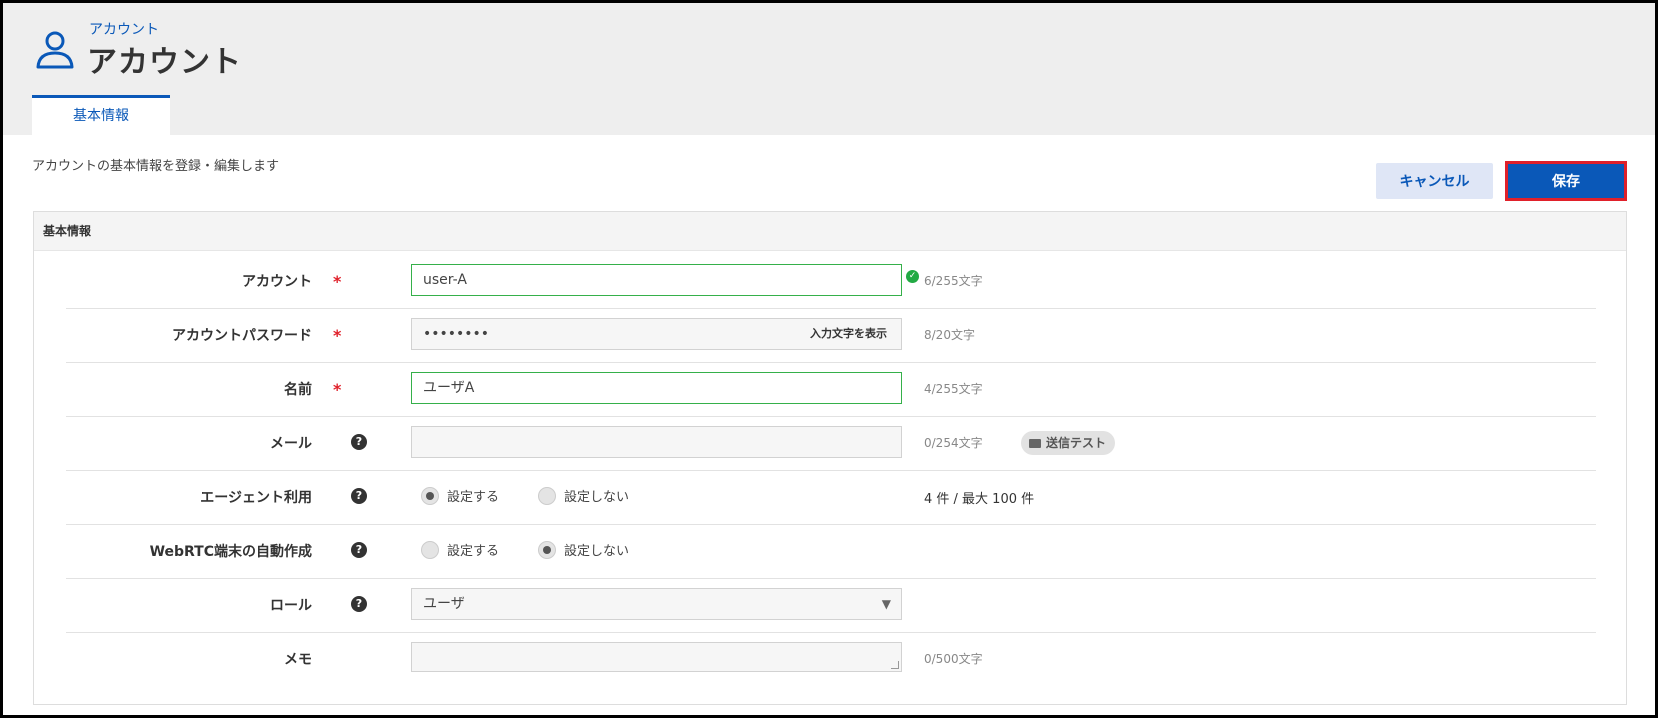 This screenshot has width=1658, height=718. I want to click on webrtc-row: WebRTC端末の自動作成 ? 設定する 設定しない, so click(831, 550).